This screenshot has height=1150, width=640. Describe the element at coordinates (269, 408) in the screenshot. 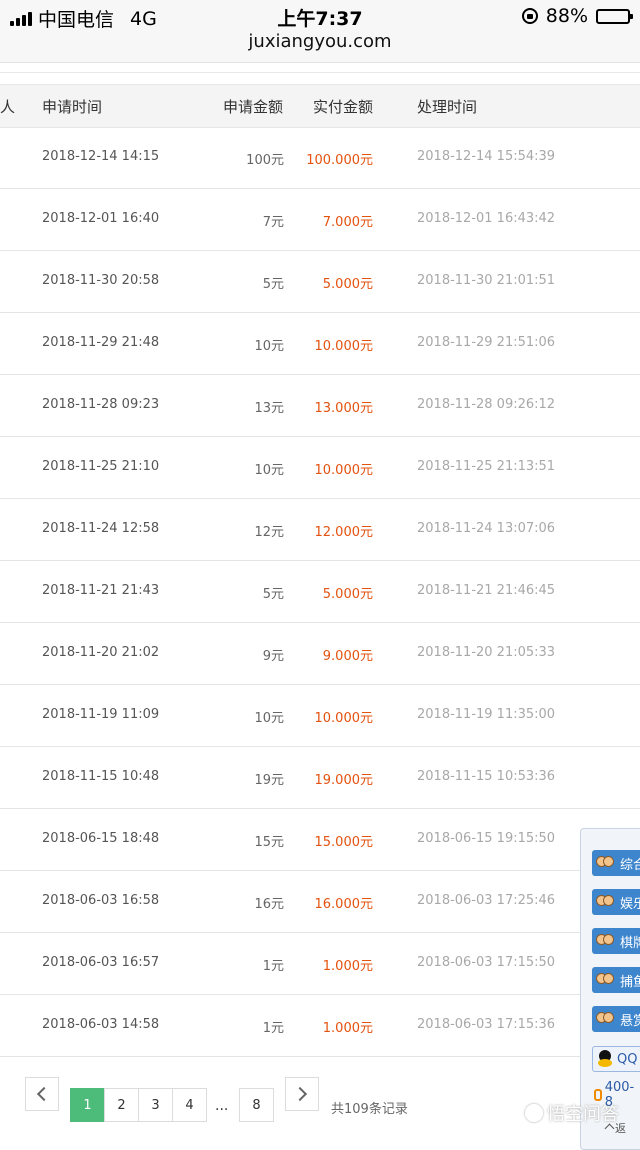

I see `apply-amount-cell: 13元` at that location.